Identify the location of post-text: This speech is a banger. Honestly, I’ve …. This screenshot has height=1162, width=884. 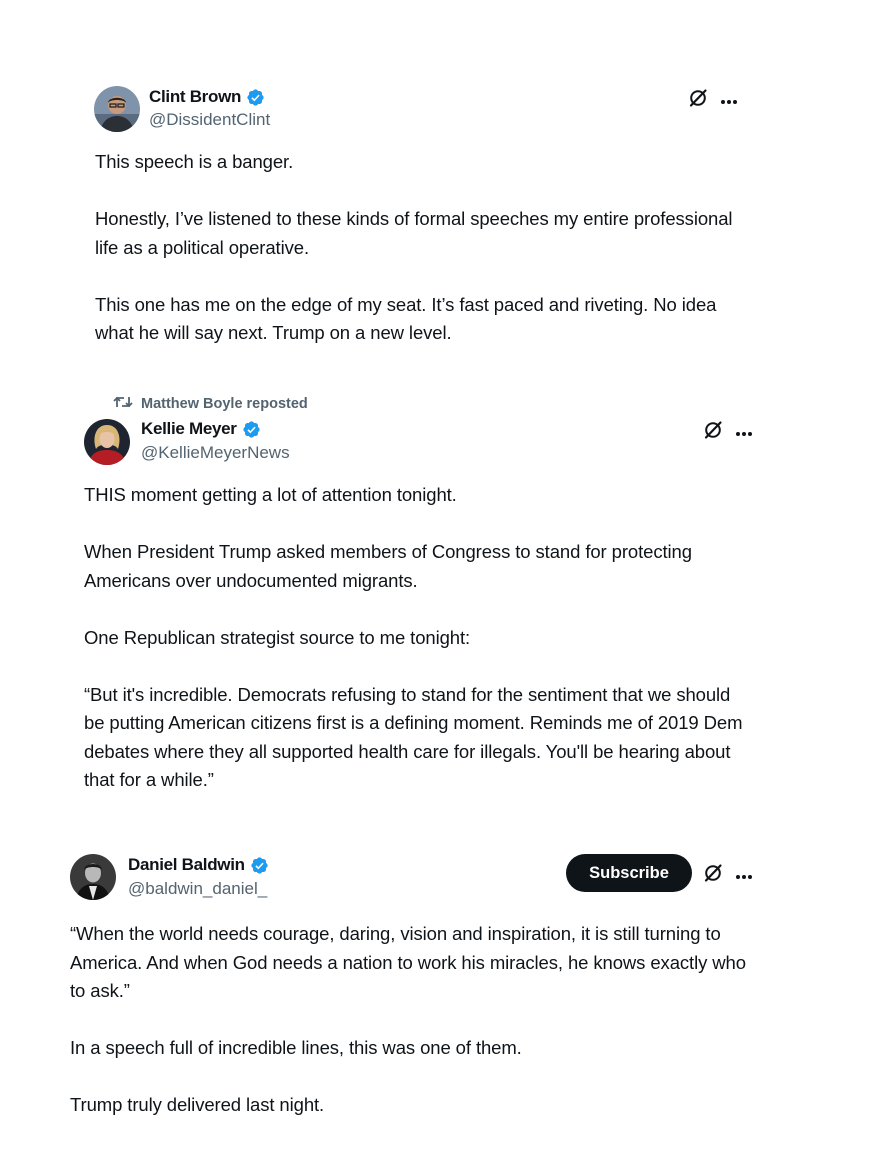
(425, 248).